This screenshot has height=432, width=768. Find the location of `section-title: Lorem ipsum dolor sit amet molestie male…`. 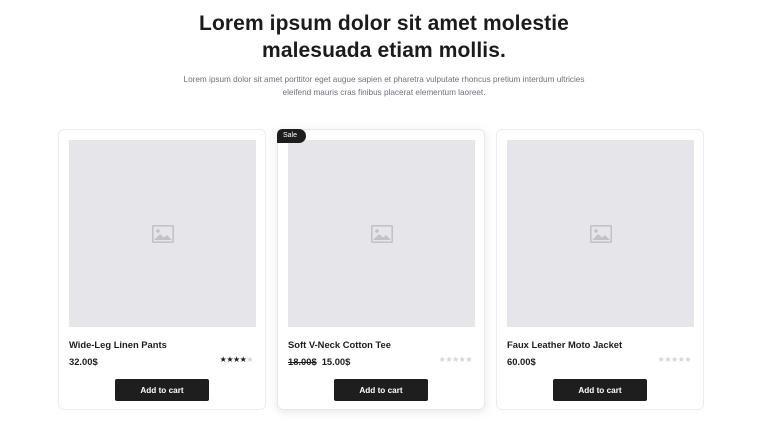

section-title: Lorem ipsum dolor sit amet molestie male… is located at coordinates (384, 37).